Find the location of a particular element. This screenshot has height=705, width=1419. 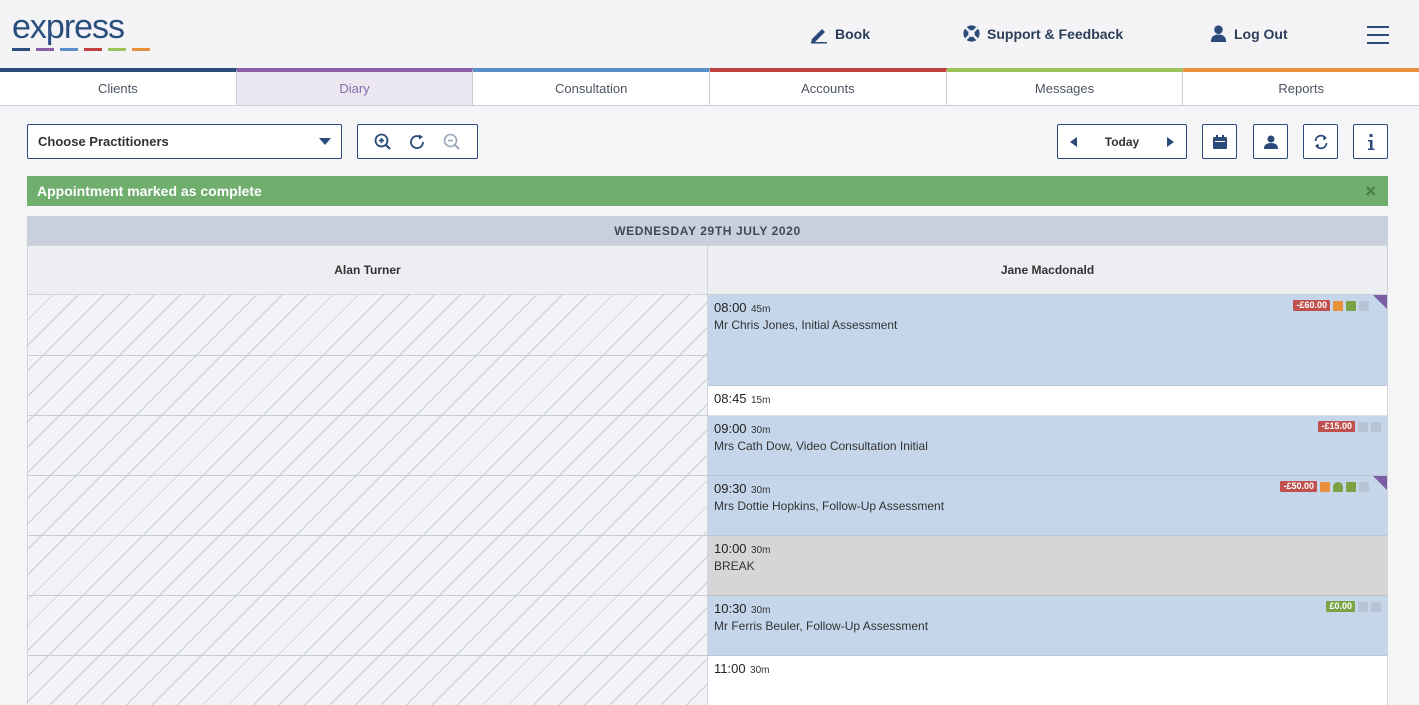

slot-duration: 45m is located at coordinates (761, 309).